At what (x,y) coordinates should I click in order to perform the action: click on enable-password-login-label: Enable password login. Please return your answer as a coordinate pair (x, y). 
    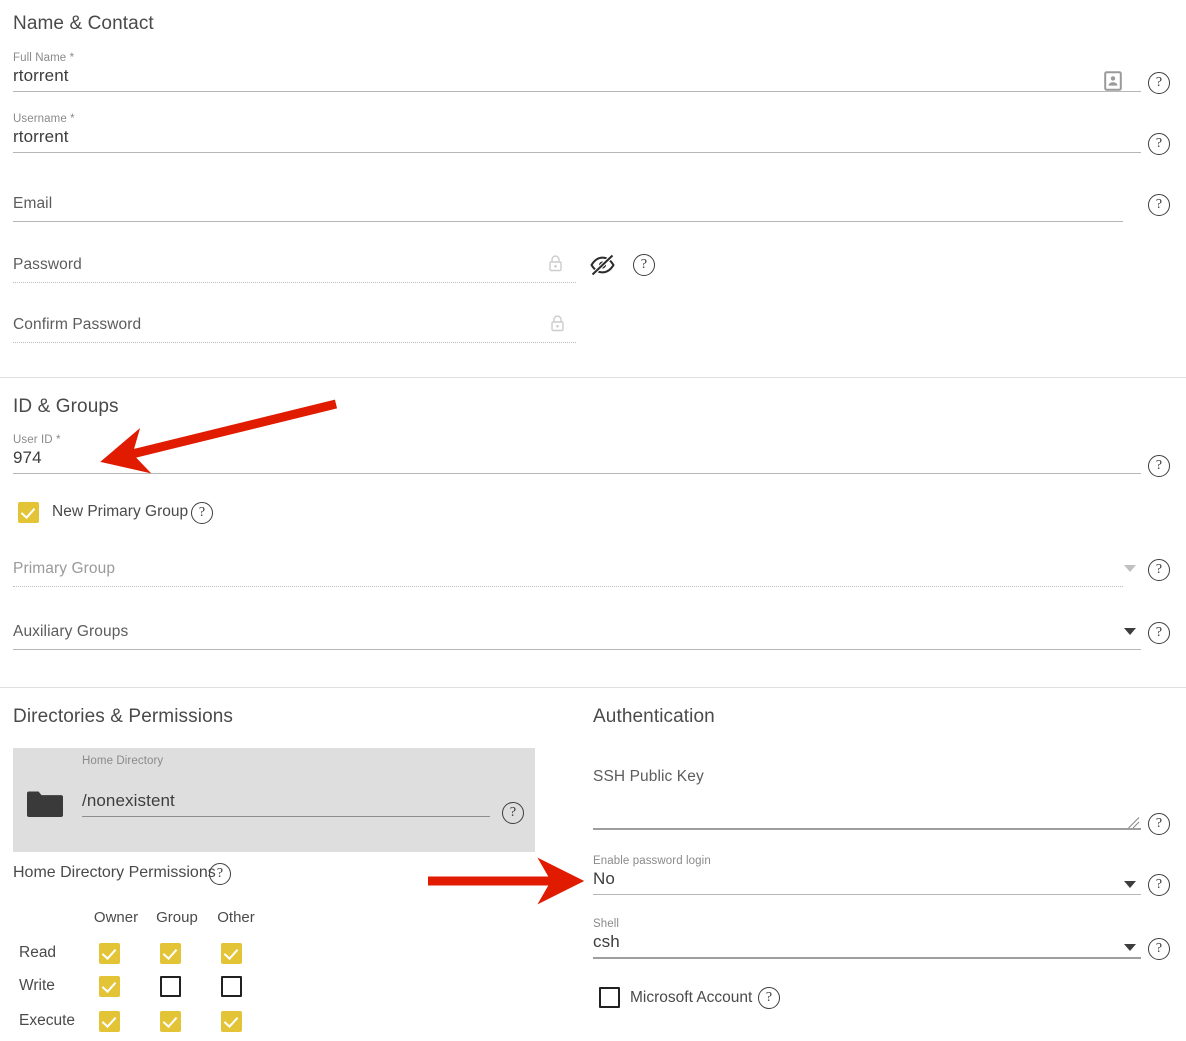
    Looking at the image, I should click on (652, 861).